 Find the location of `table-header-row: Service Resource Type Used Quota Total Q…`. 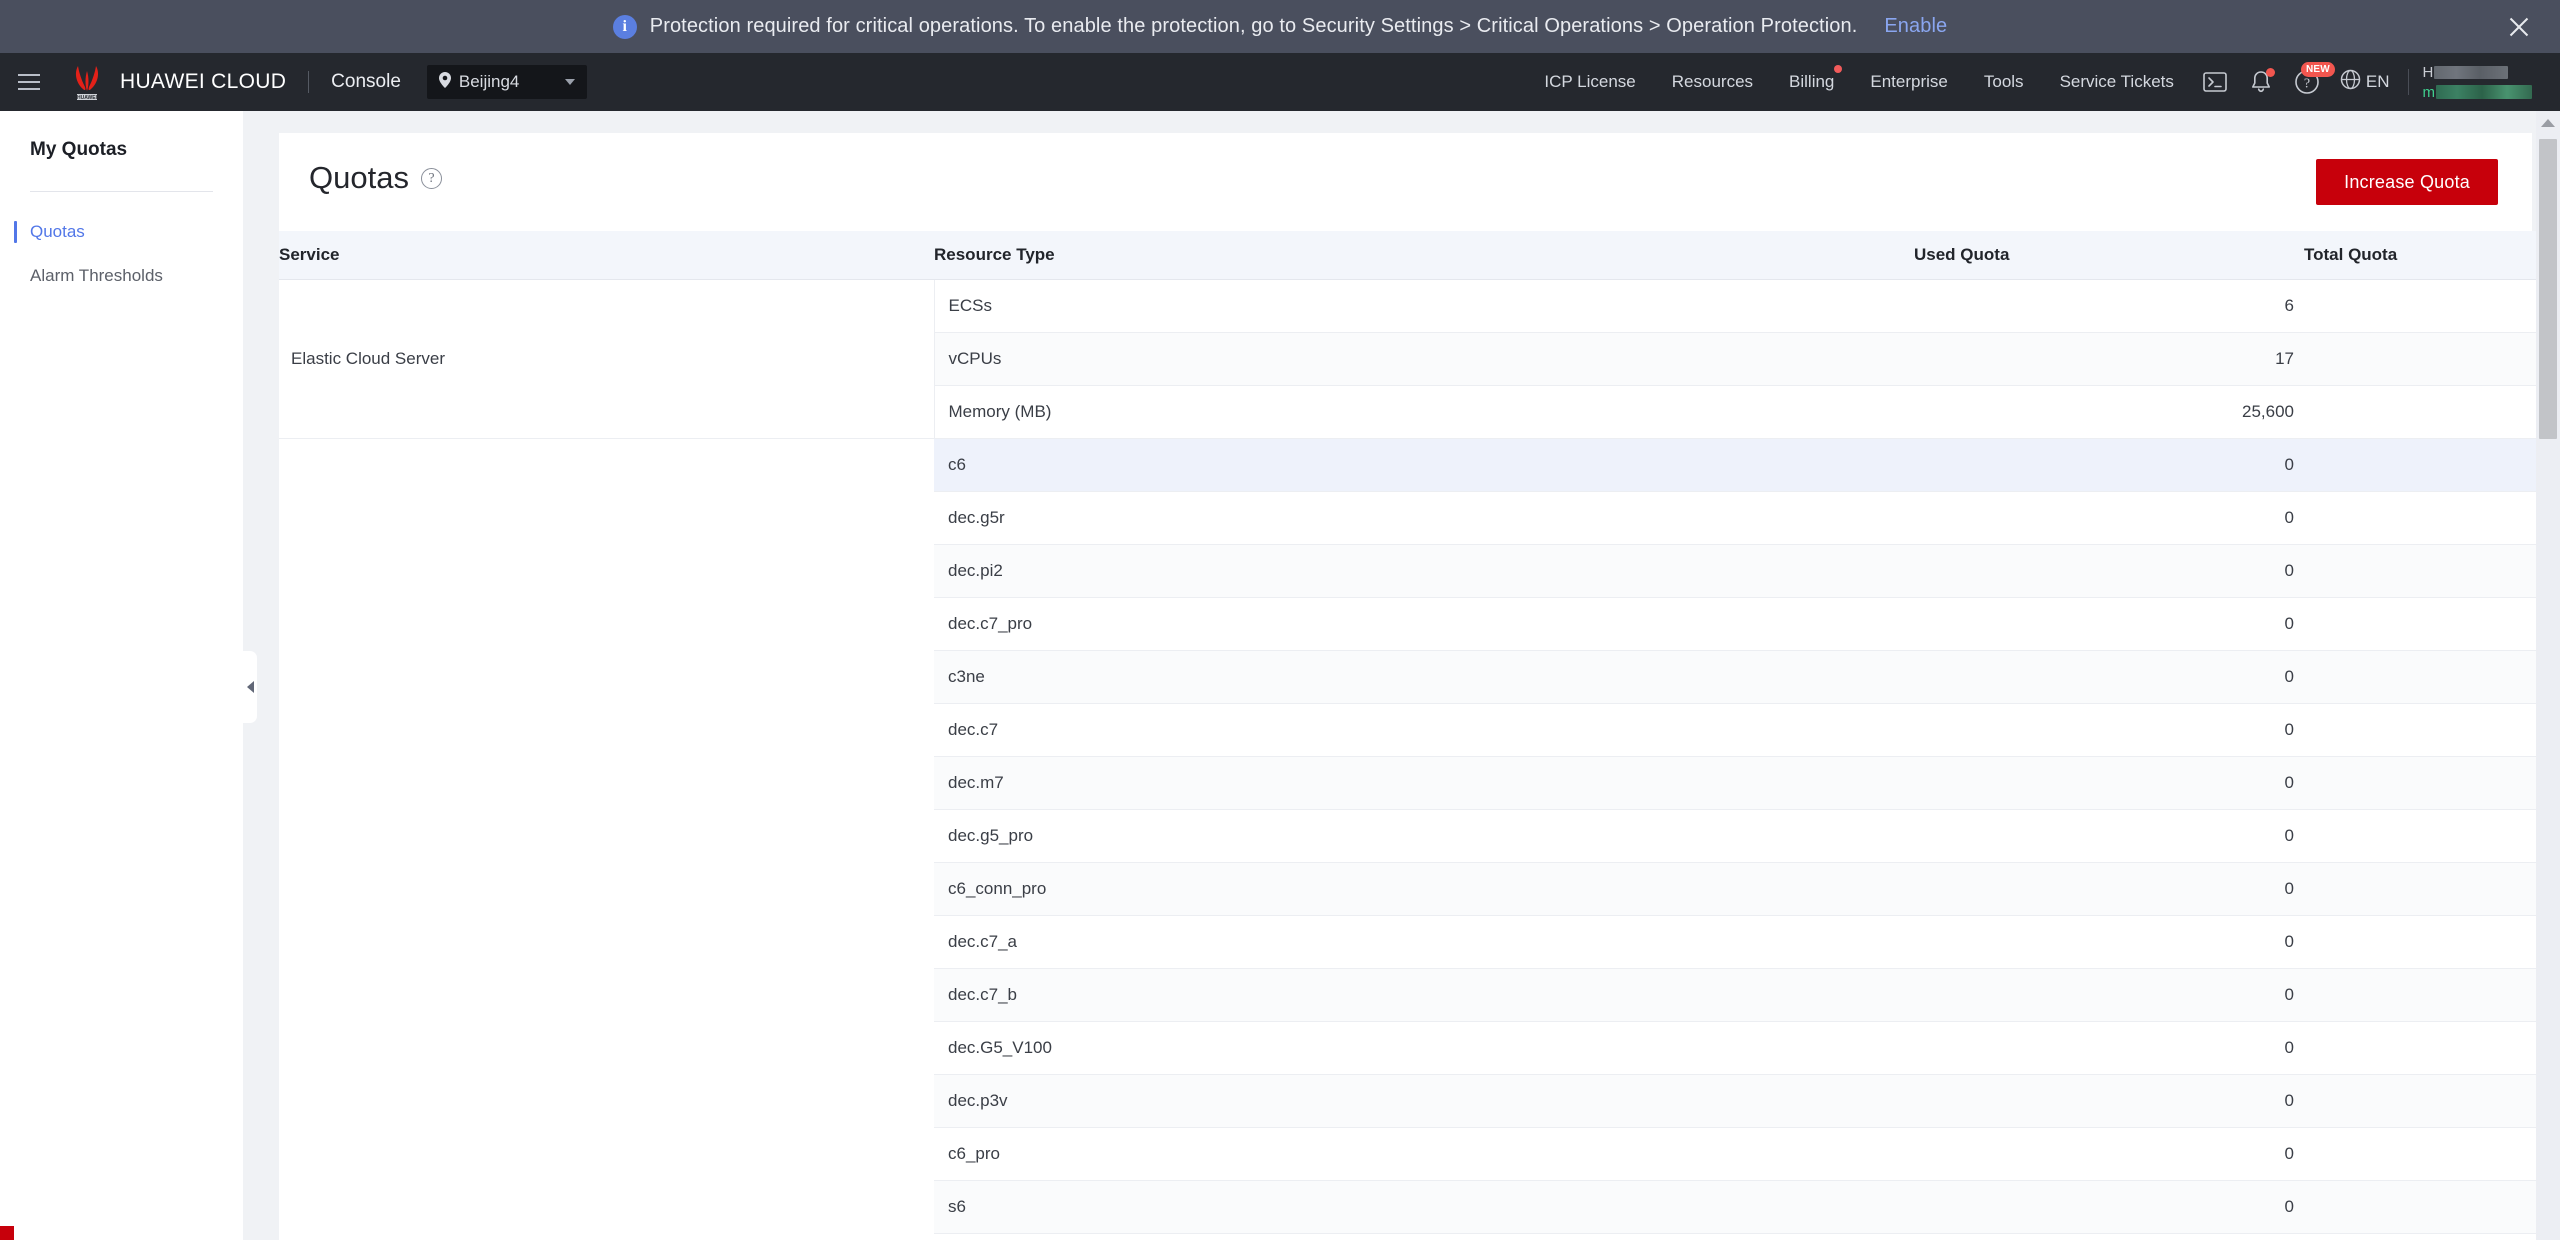

table-header-row: Service Resource Type Used Quota Total Q… is located at coordinates (1419, 255).